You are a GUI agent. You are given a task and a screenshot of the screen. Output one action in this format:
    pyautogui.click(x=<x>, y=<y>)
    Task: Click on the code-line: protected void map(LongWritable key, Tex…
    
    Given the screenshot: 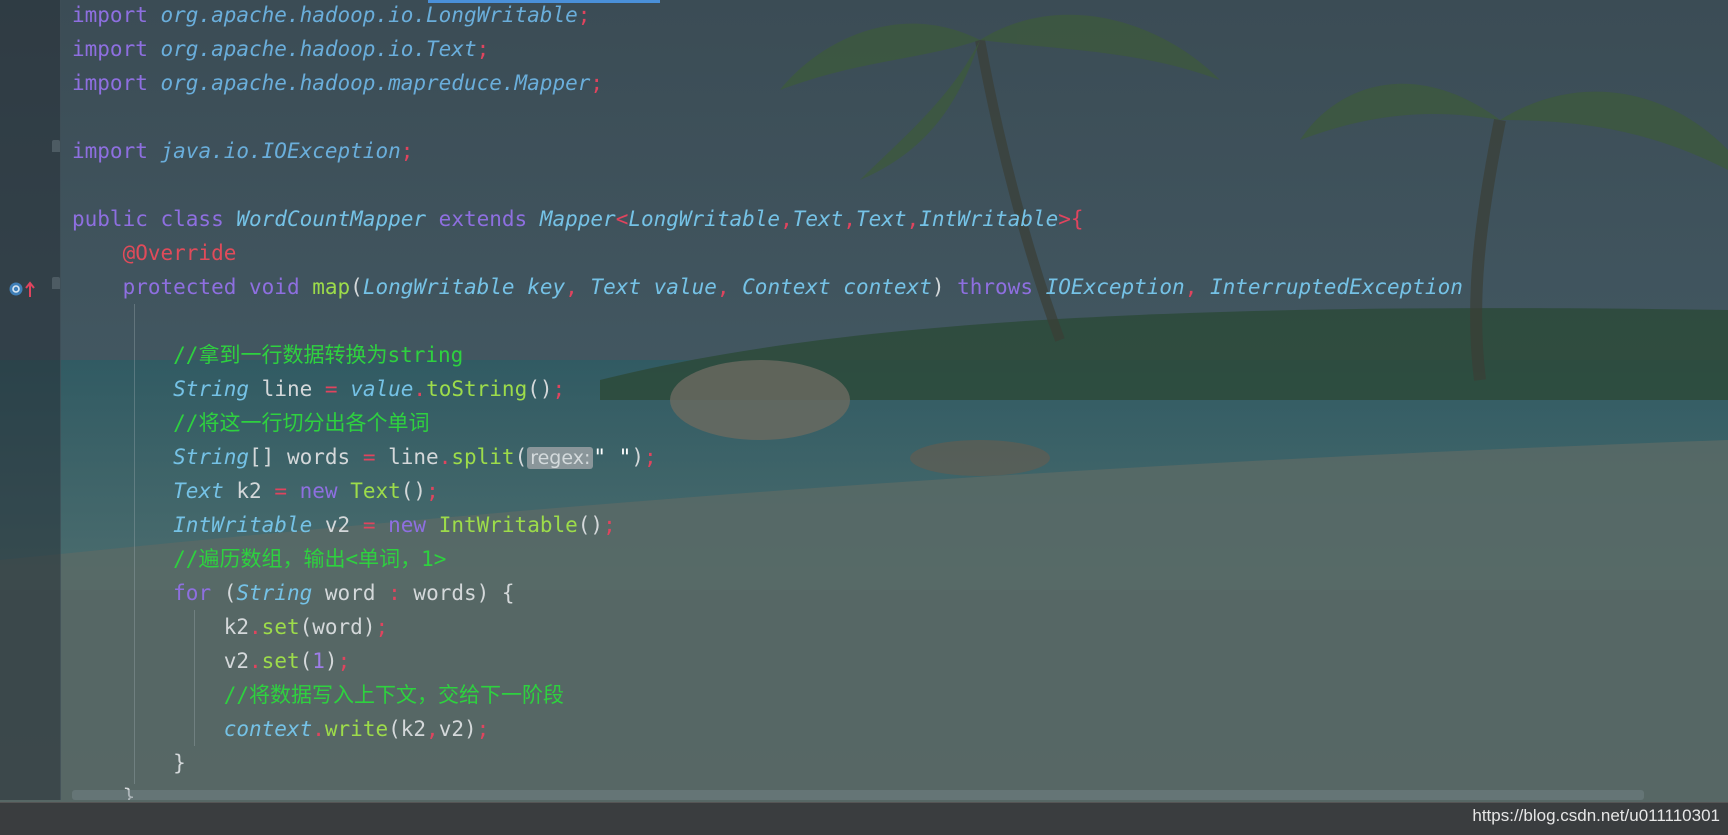 What is the action you would take?
    pyautogui.click(x=767, y=287)
    